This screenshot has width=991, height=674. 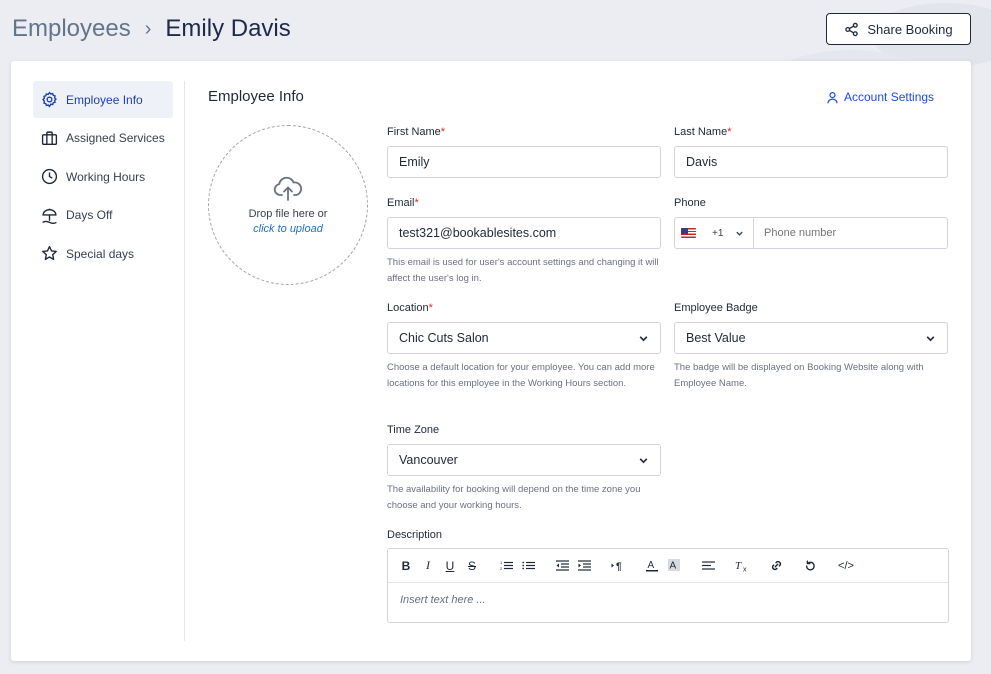 What do you see at coordinates (810, 566) in the screenshot?
I see `undo-icon` at bounding box center [810, 566].